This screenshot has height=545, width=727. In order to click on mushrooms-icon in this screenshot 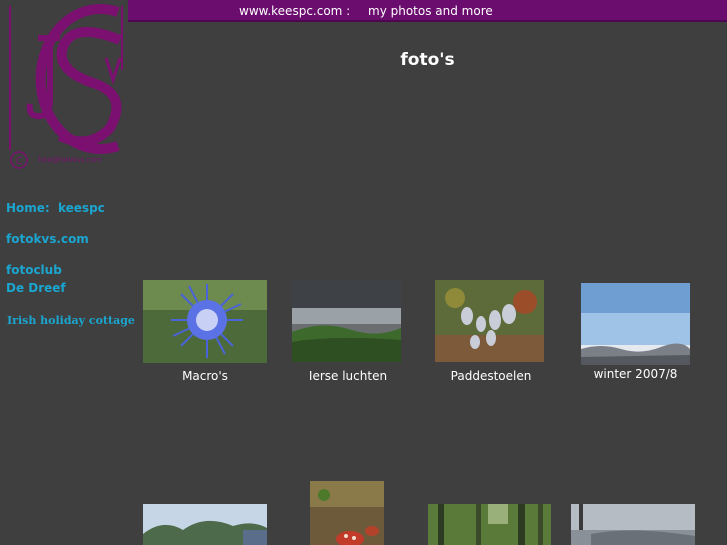, I will do `click(489, 321)`.